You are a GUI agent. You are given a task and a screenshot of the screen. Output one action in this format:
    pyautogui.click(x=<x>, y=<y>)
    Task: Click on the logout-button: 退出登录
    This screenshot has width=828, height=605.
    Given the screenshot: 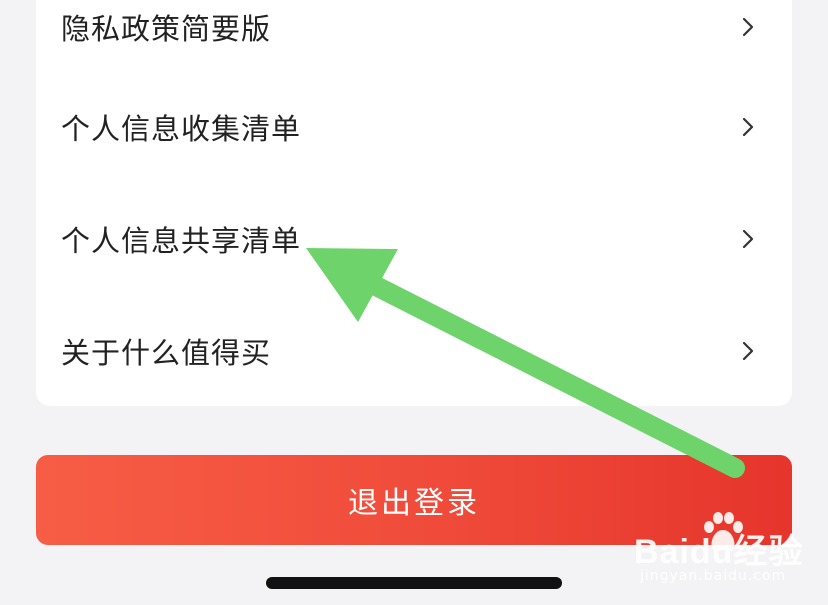 What is the action you would take?
    pyautogui.click(x=414, y=500)
    